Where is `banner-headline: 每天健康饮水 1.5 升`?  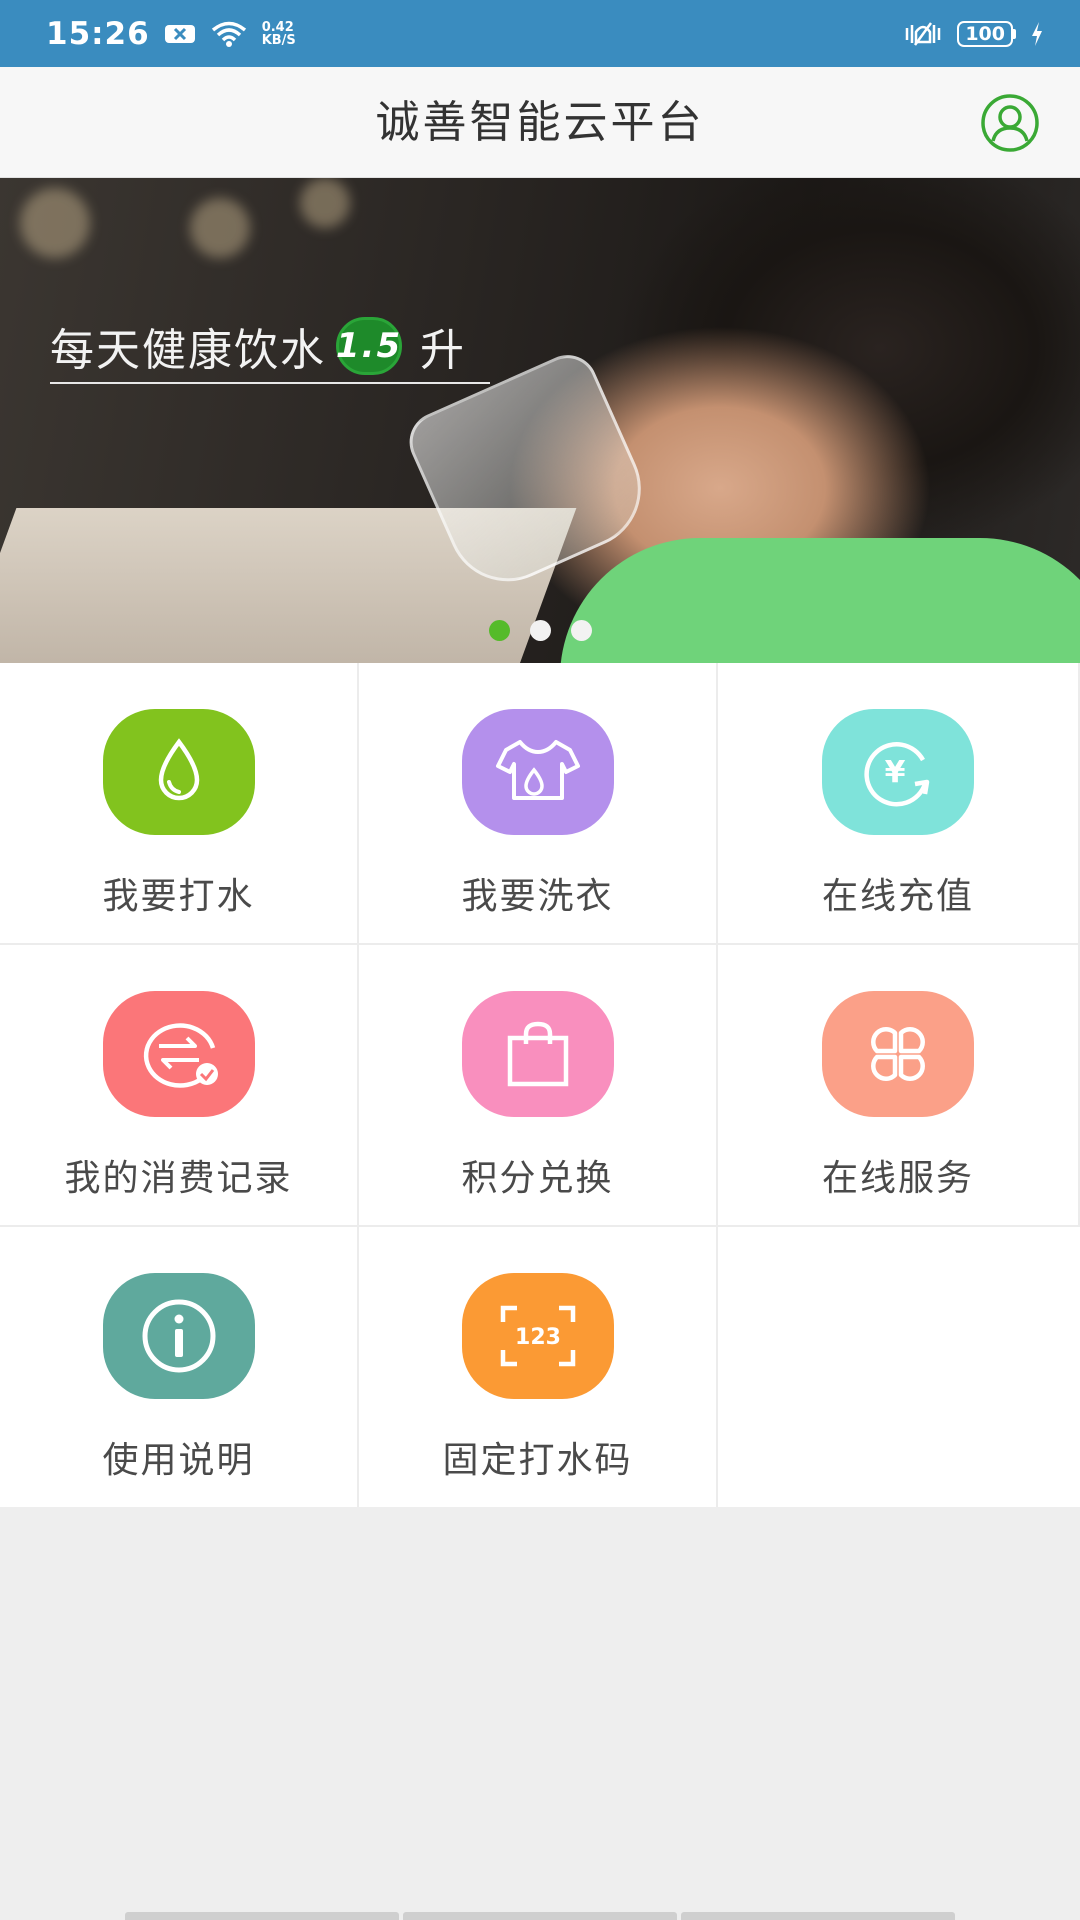
banner-headline: 每天健康饮水 1.5 升 is located at coordinates (258, 346).